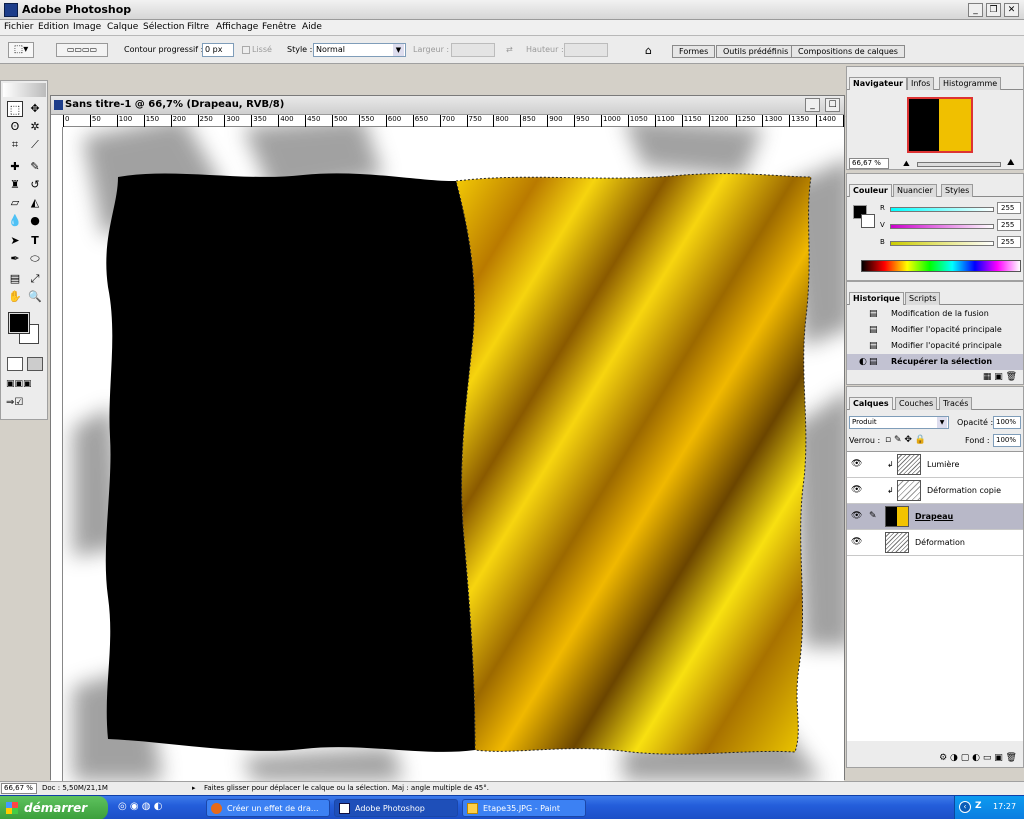  Describe the element at coordinates (218, 50) in the screenshot. I see `feather-input: 0 px` at that location.